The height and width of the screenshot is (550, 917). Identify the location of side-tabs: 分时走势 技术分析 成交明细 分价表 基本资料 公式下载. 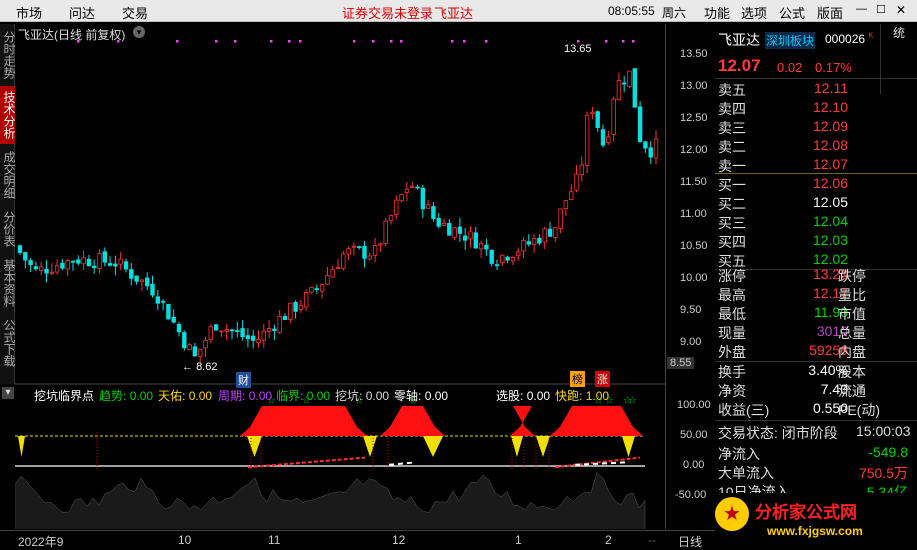
(8, 204).